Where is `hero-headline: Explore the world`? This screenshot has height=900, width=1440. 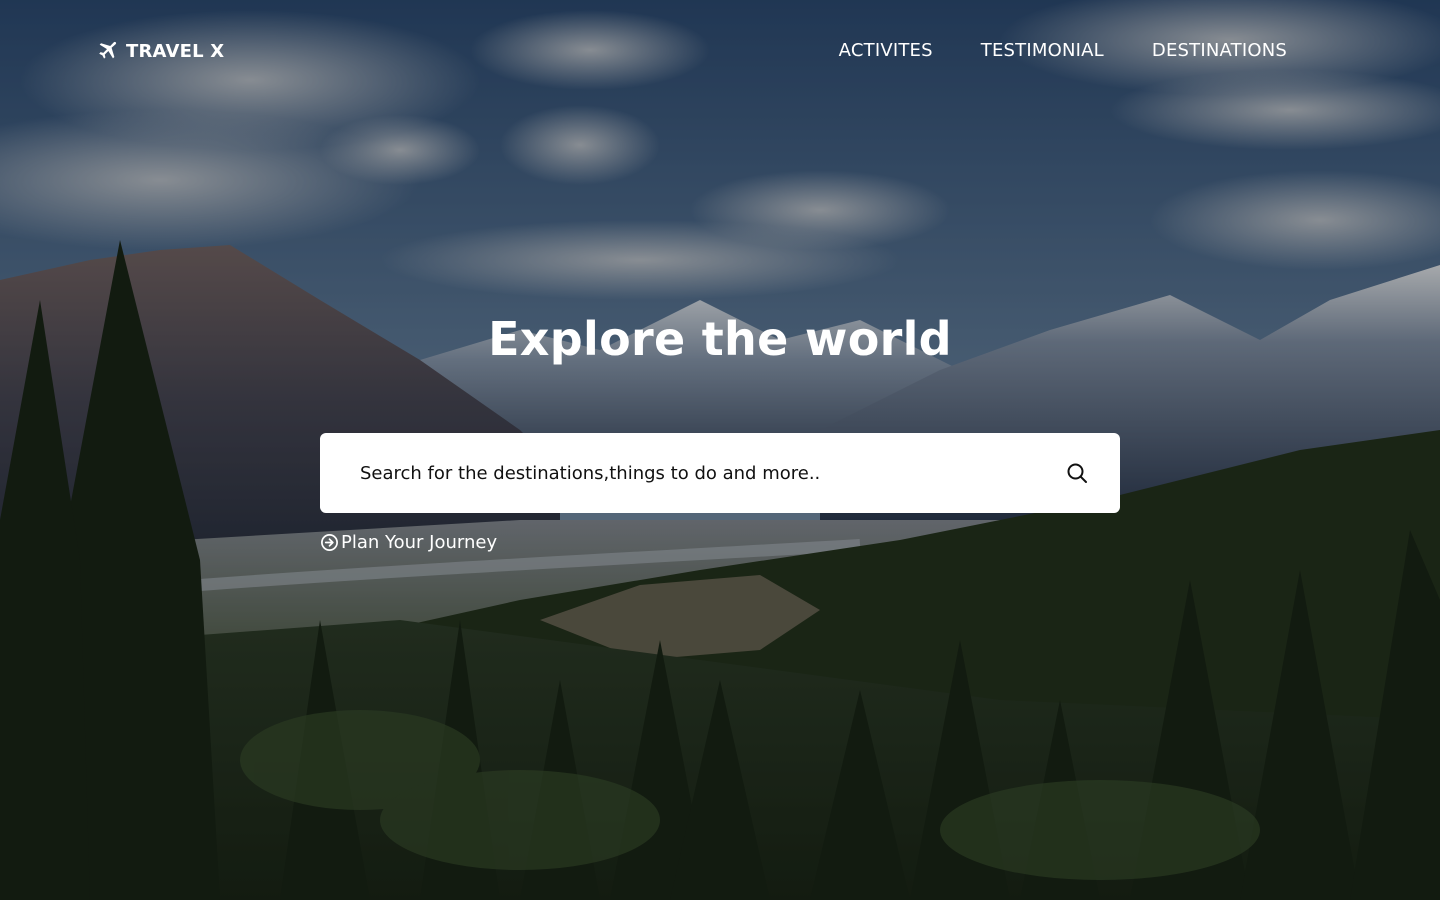
hero-headline: Explore the world is located at coordinates (720, 339).